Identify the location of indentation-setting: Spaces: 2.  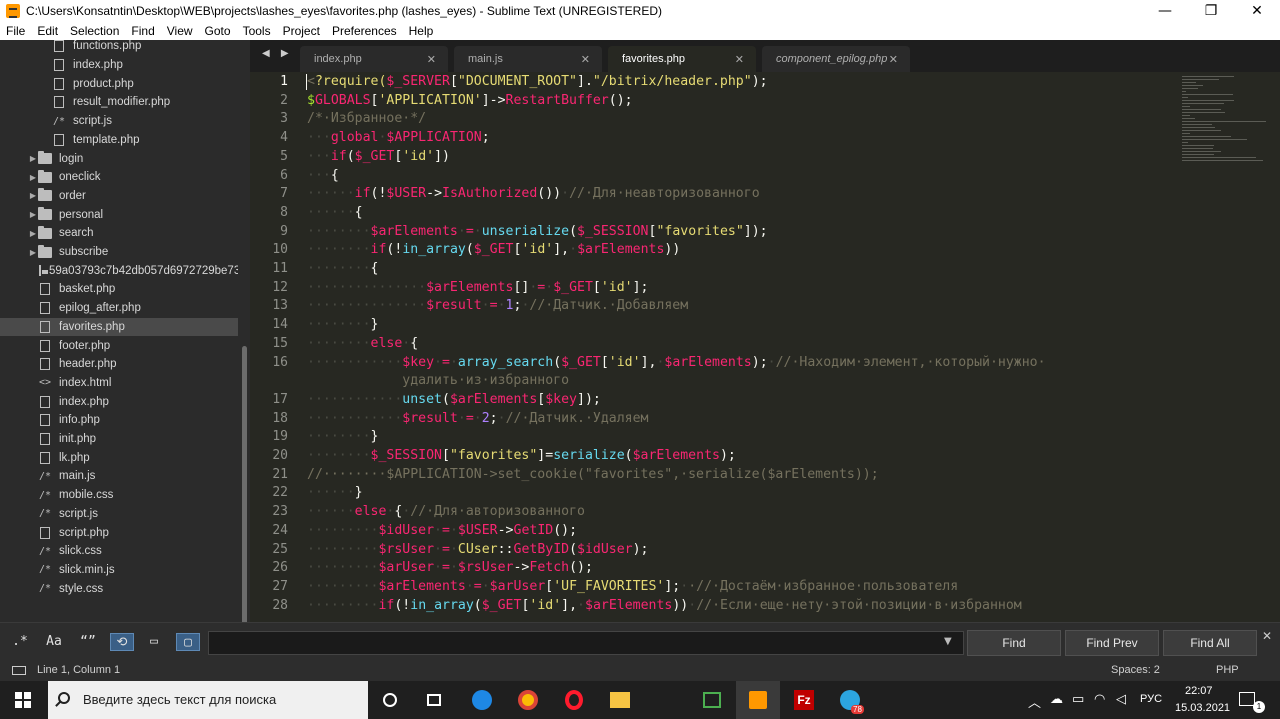
(1135, 670).